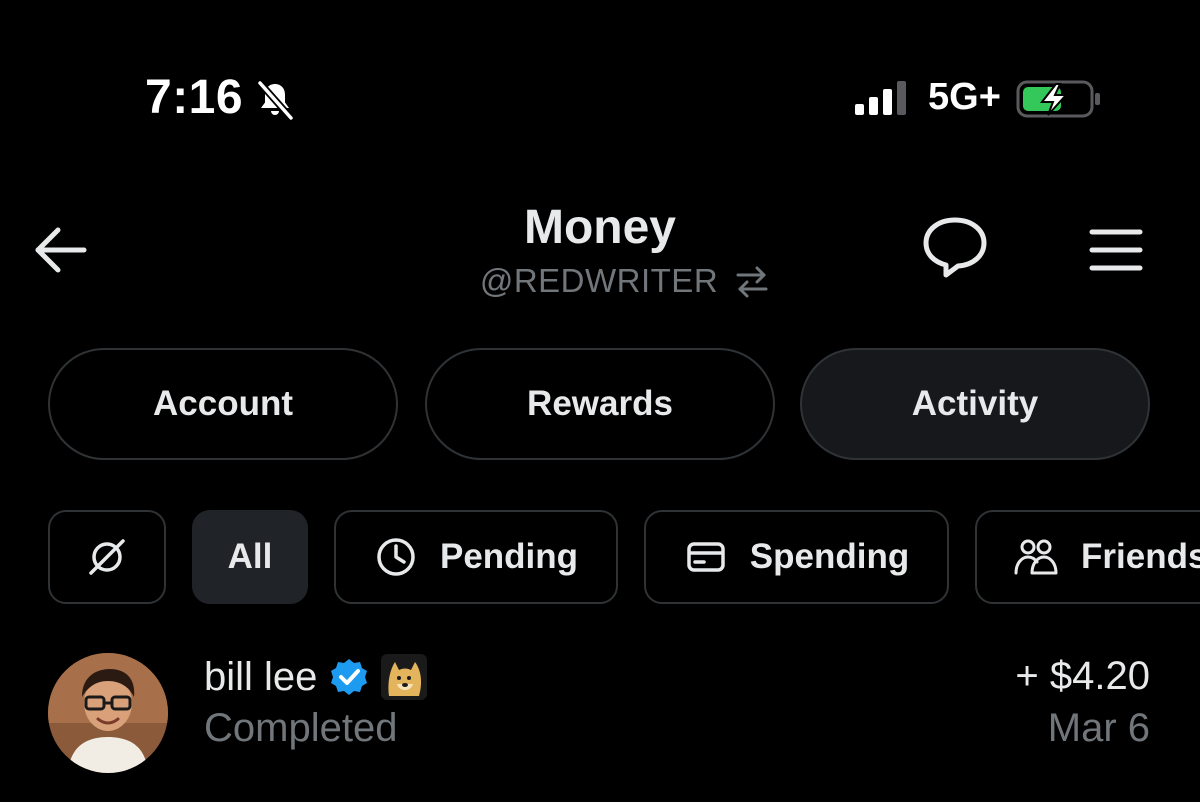  I want to click on tab-account-label: Account, so click(223, 403).